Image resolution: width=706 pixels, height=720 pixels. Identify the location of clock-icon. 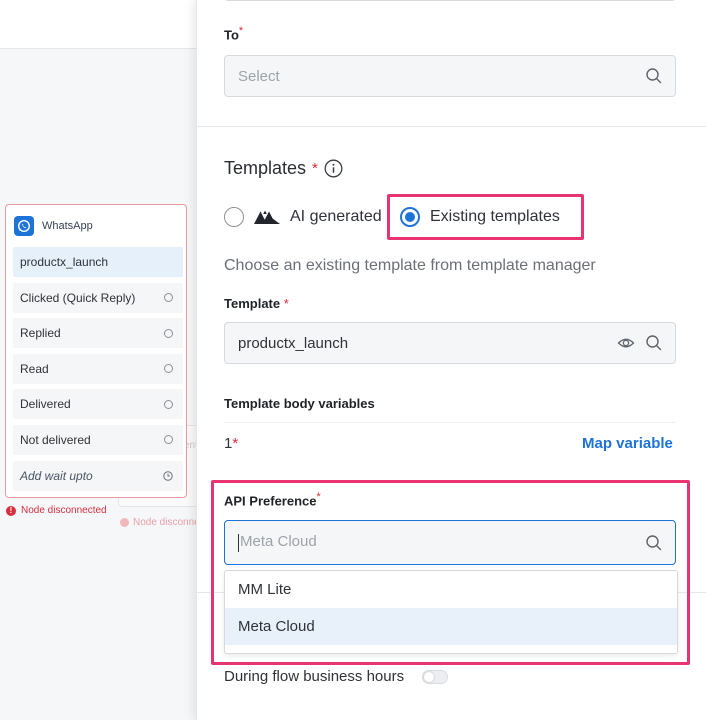
(168, 475).